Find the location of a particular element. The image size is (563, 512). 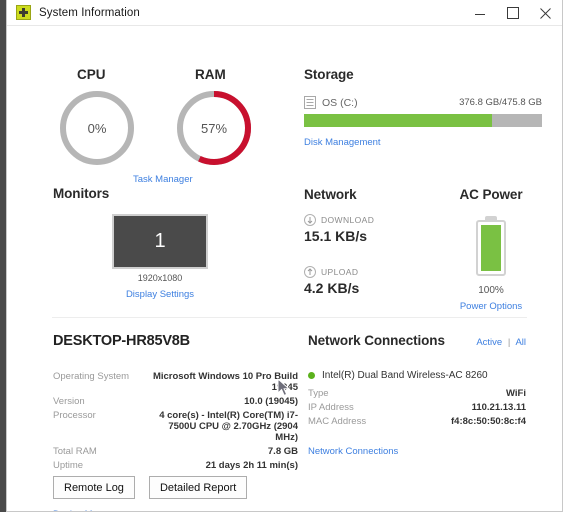

spec-key: Version is located at coordinates (69, 401).